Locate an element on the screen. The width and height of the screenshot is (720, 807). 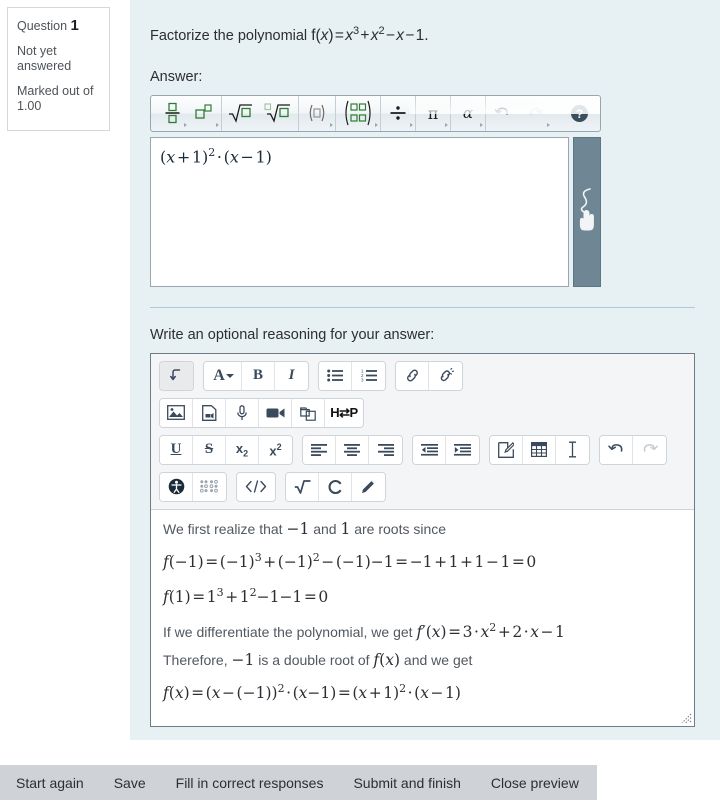
atto-group-html is located at coordinates (256, 486).